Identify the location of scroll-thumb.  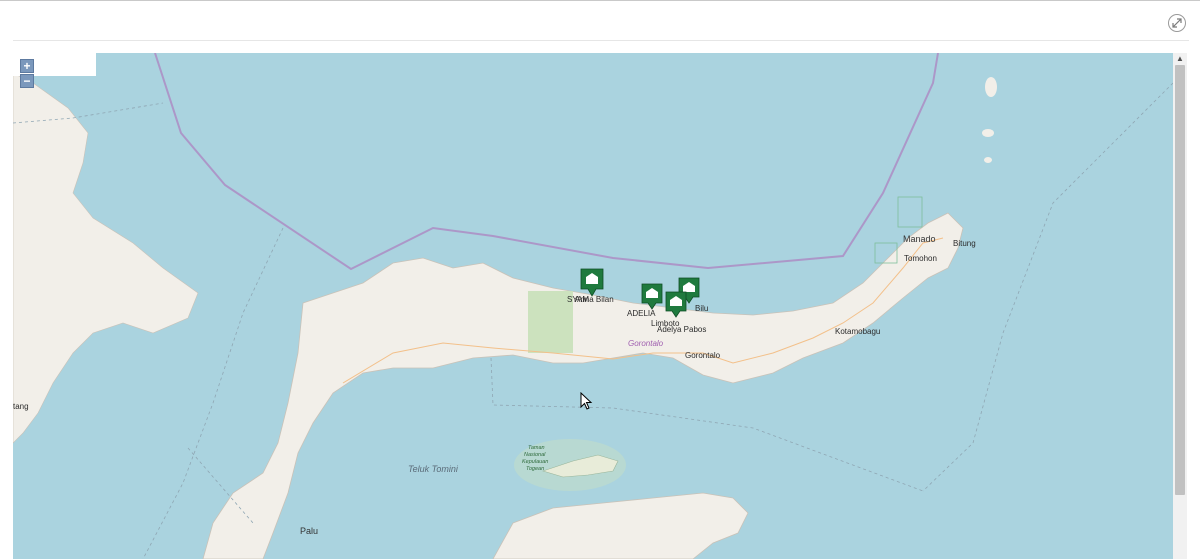
(1180, 280).